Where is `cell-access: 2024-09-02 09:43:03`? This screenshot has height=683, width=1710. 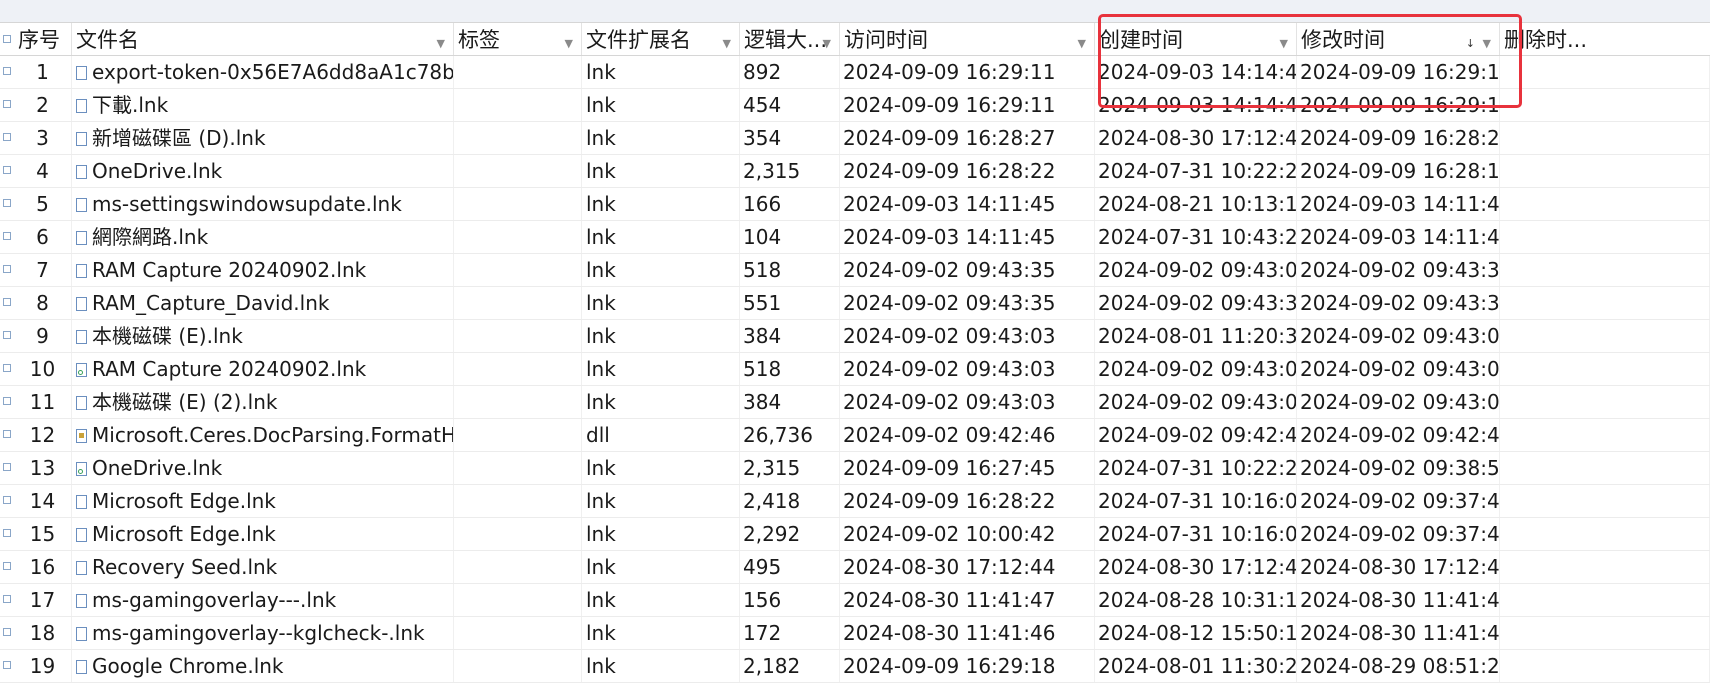
cell-access: 2024-09-02 09:43:03 is located at coordinates (967, 336).